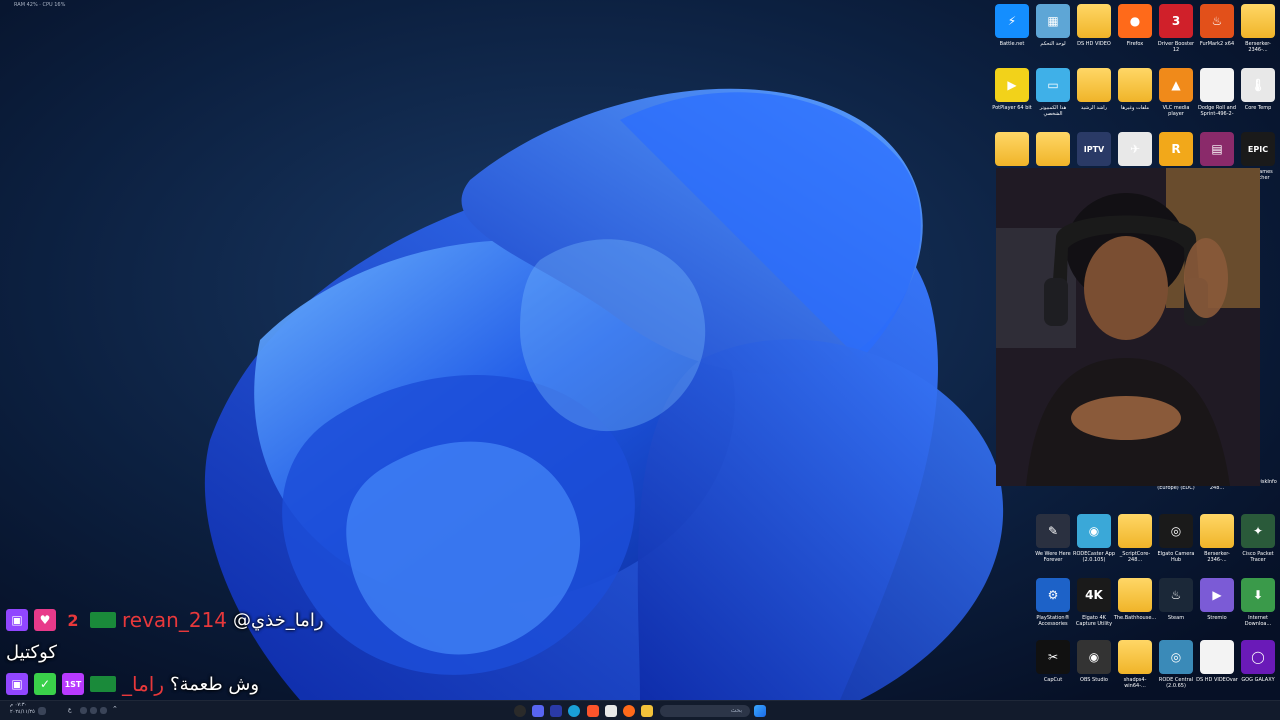 This screenshot has width=1280, height=720. What do you see at coordinates (83, 710) in the screenshot?
I see `wifi-icon` at bounding box center [83, 710].